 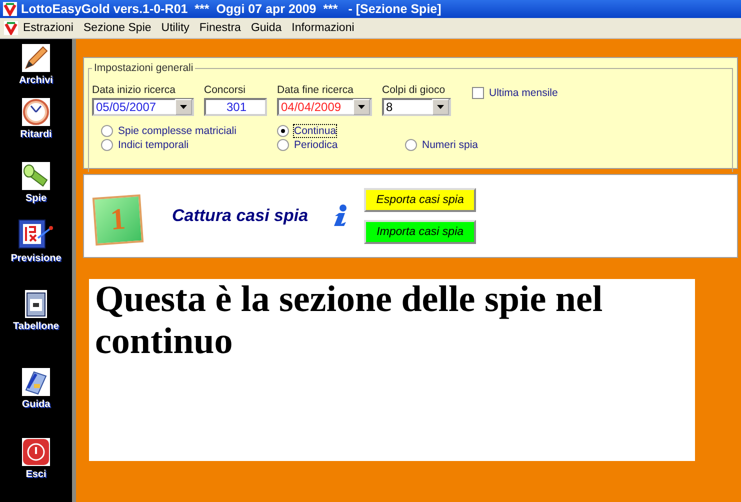 I want to click on menu-item: Finestra, so click(x=220, y=28).